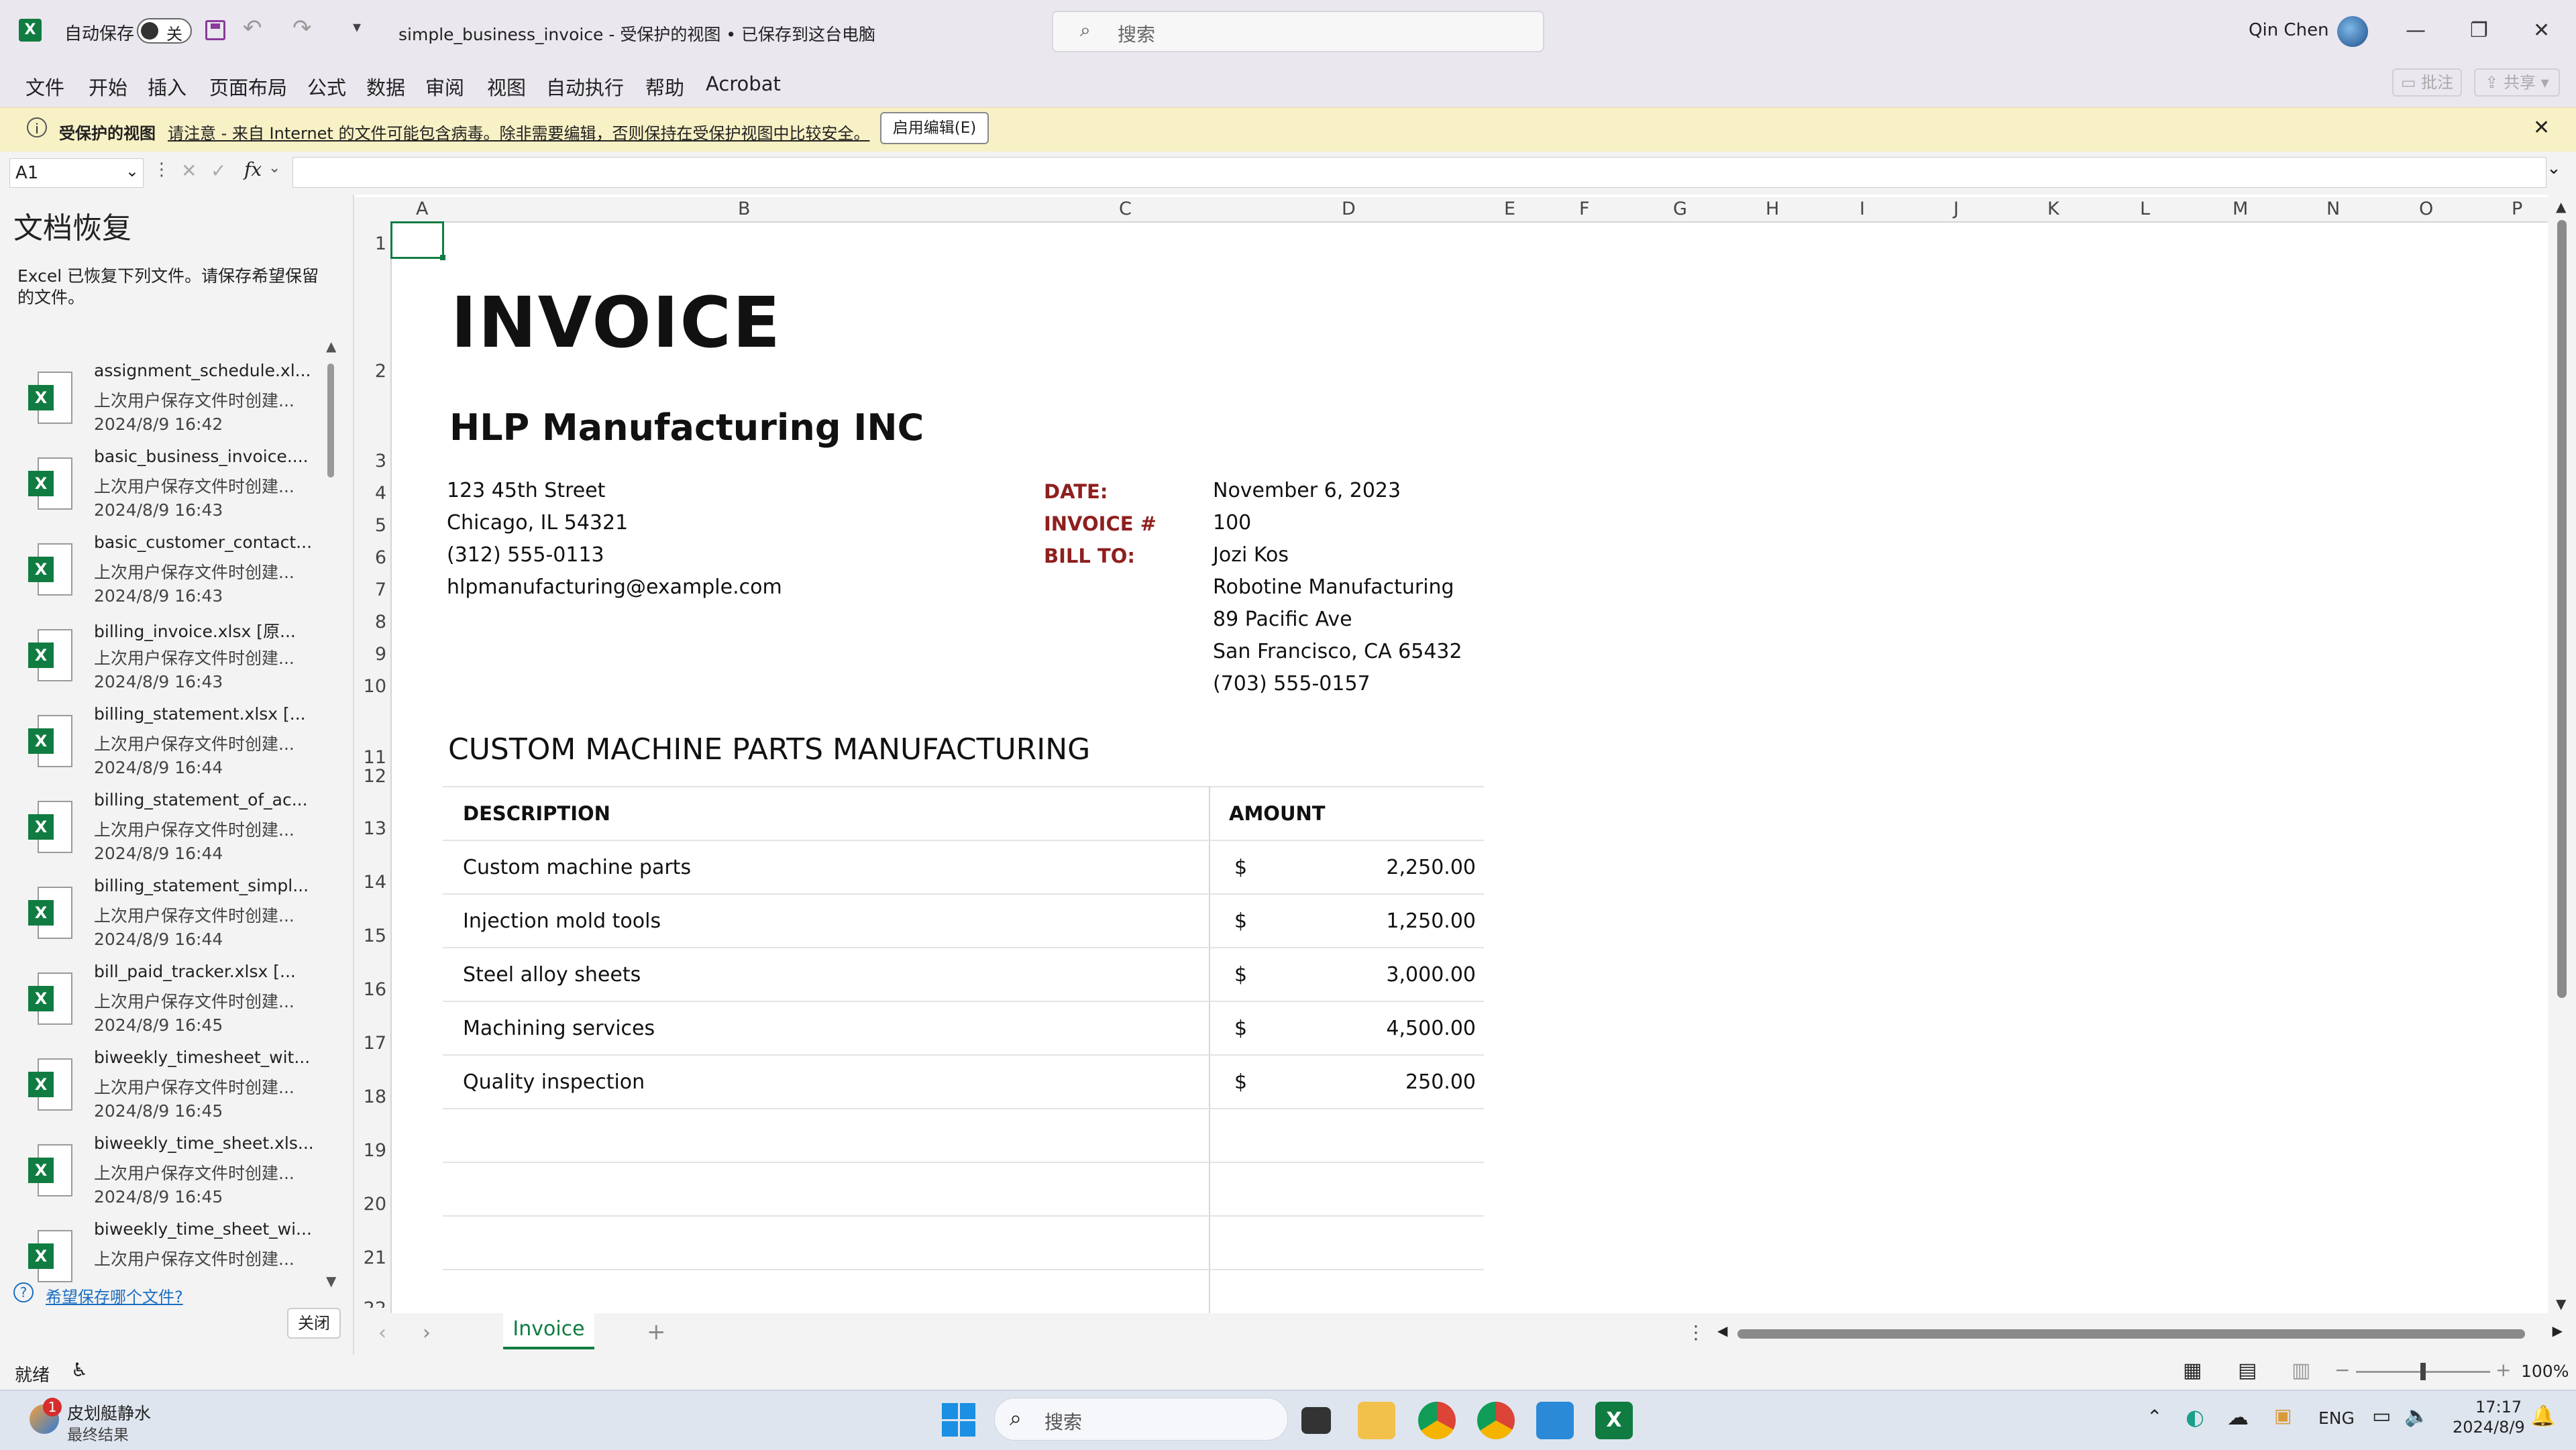 This screenshot has height=1450, width=2576. I want to click on show-hidden-icons: ⌃, so click(2154, 1417).